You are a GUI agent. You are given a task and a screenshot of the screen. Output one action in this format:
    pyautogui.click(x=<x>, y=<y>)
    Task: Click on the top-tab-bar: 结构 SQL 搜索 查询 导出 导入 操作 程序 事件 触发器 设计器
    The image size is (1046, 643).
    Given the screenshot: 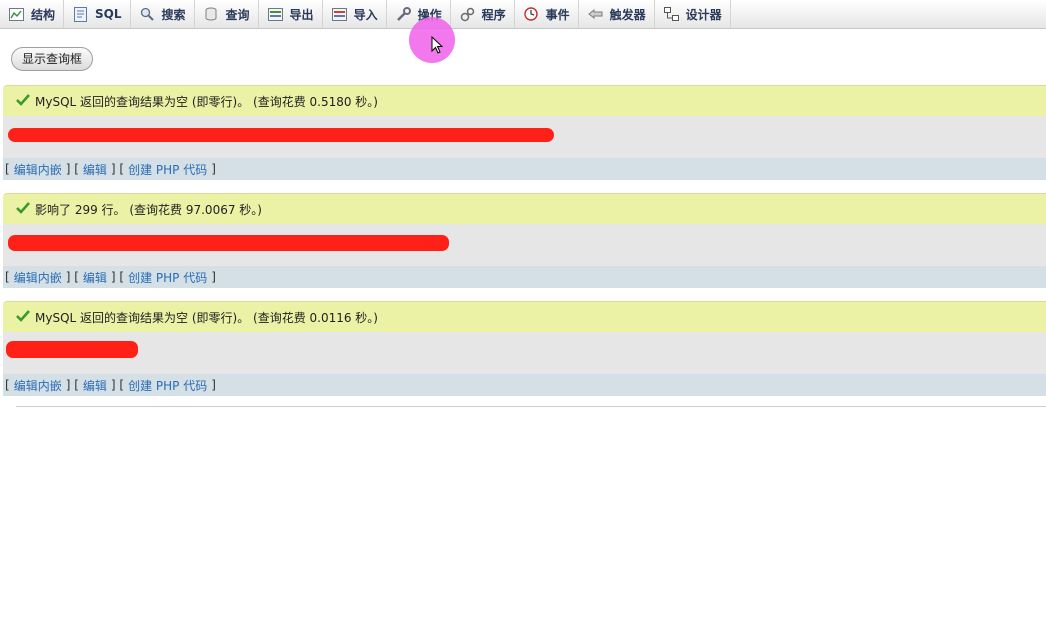 What is the action you would take?
    pyautogui.click(x=523, y=14)
    